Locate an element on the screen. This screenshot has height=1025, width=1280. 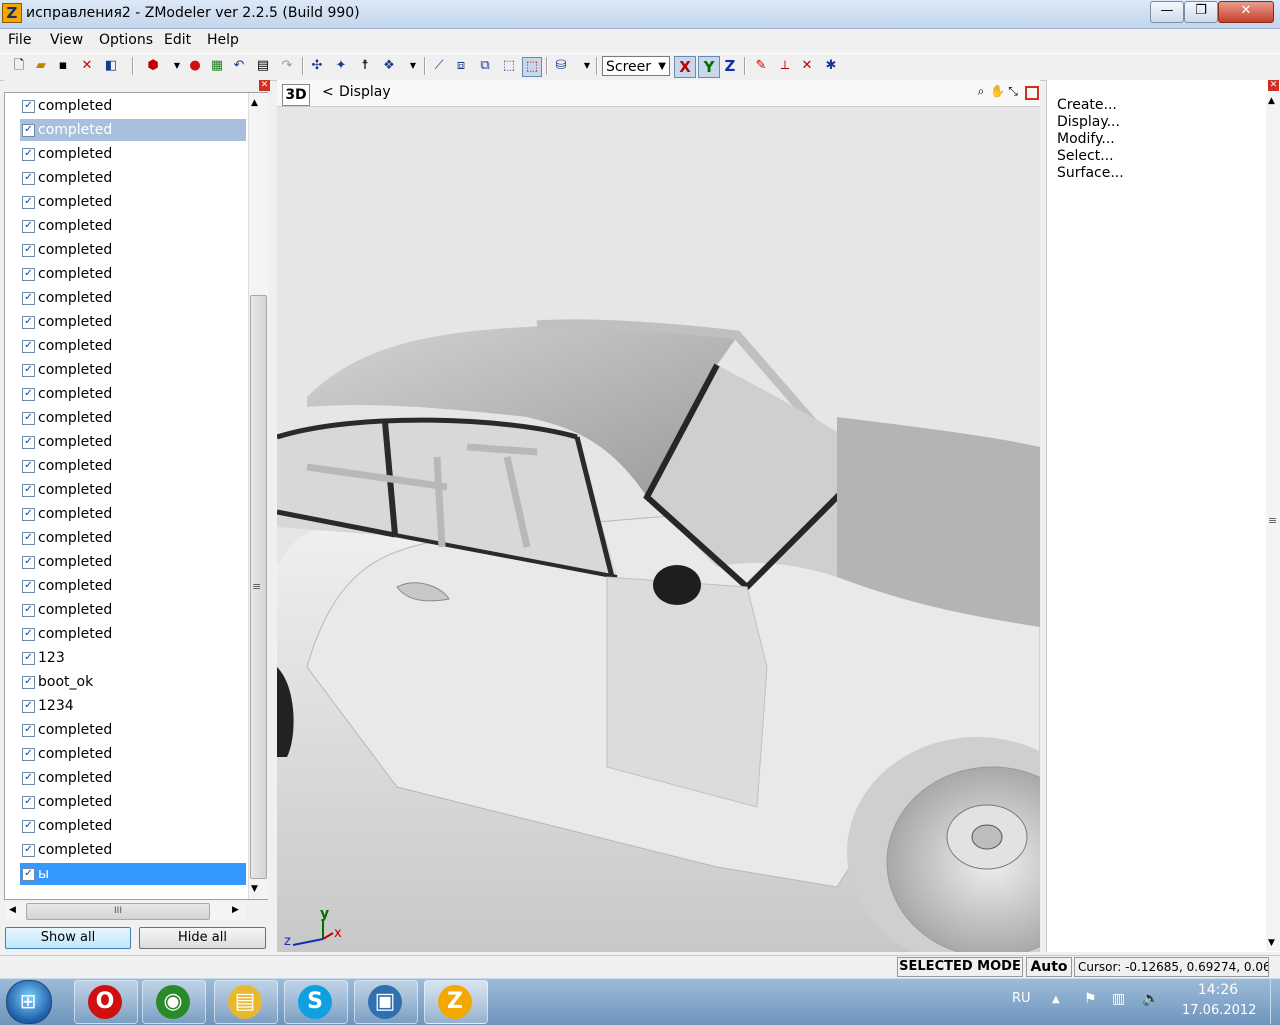
undo-icon: ↶ is located at coordinates (239, 66).